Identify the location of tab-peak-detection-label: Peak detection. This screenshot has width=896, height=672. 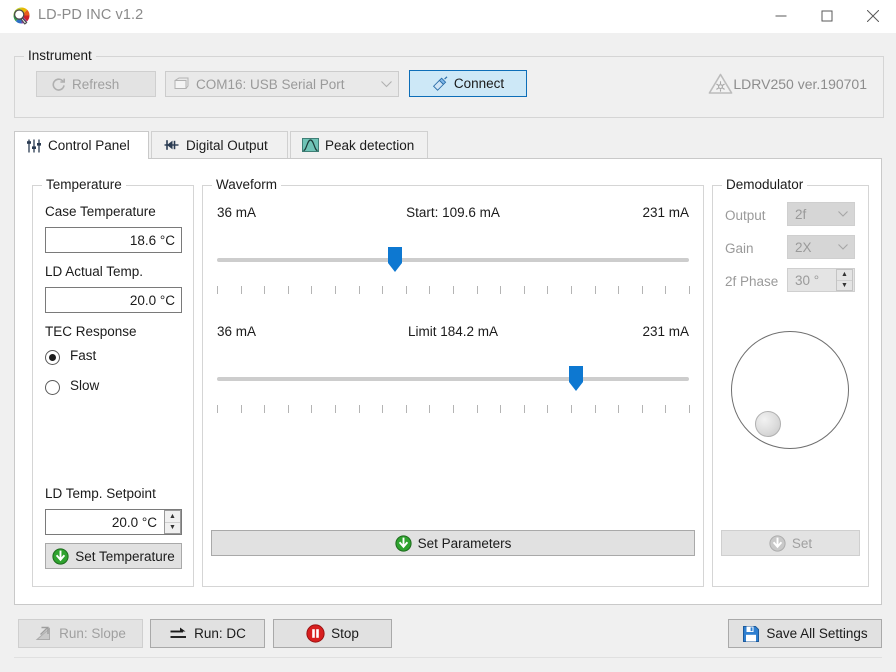
(370, 145).